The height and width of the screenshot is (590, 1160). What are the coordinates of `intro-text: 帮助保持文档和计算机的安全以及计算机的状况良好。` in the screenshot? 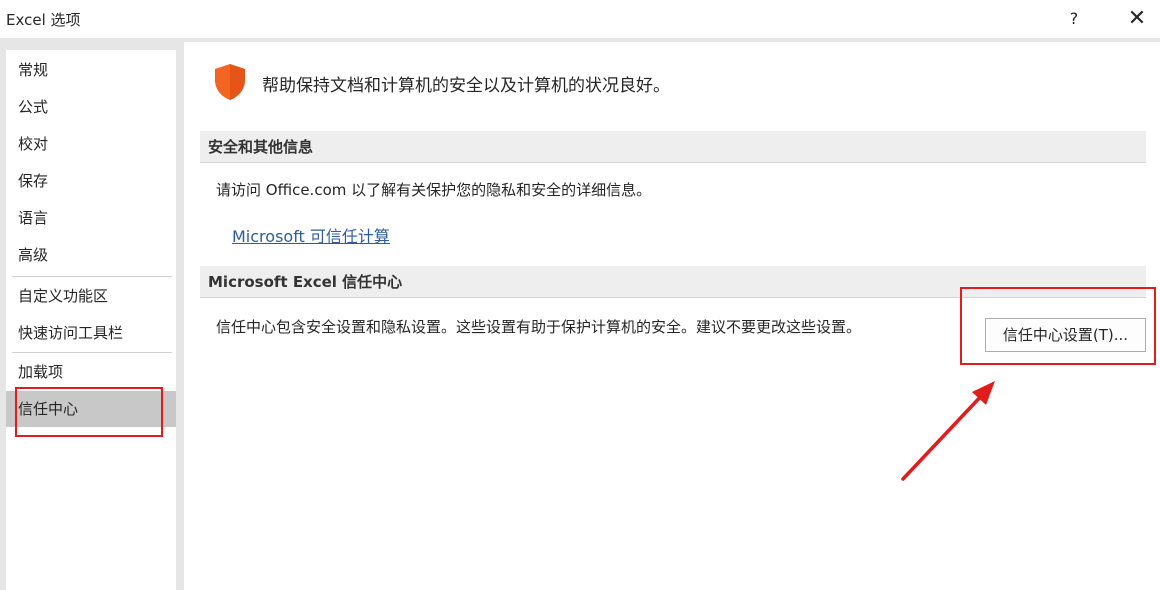 It's located at (466, 86).